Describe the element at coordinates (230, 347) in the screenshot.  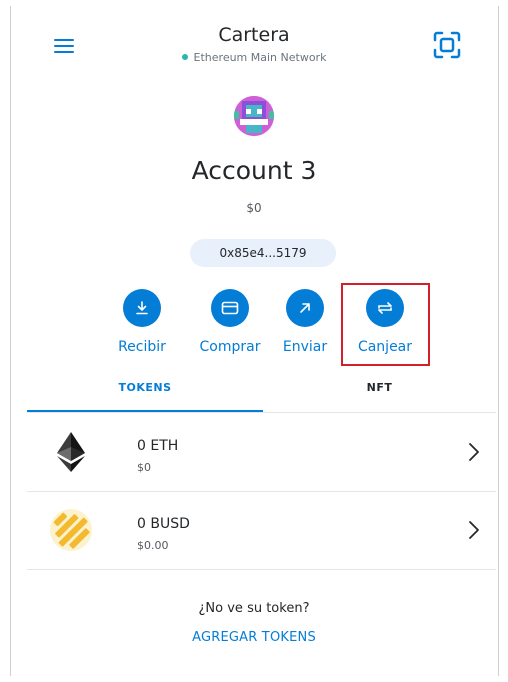
I see `buy-label: Comprar` at that location.